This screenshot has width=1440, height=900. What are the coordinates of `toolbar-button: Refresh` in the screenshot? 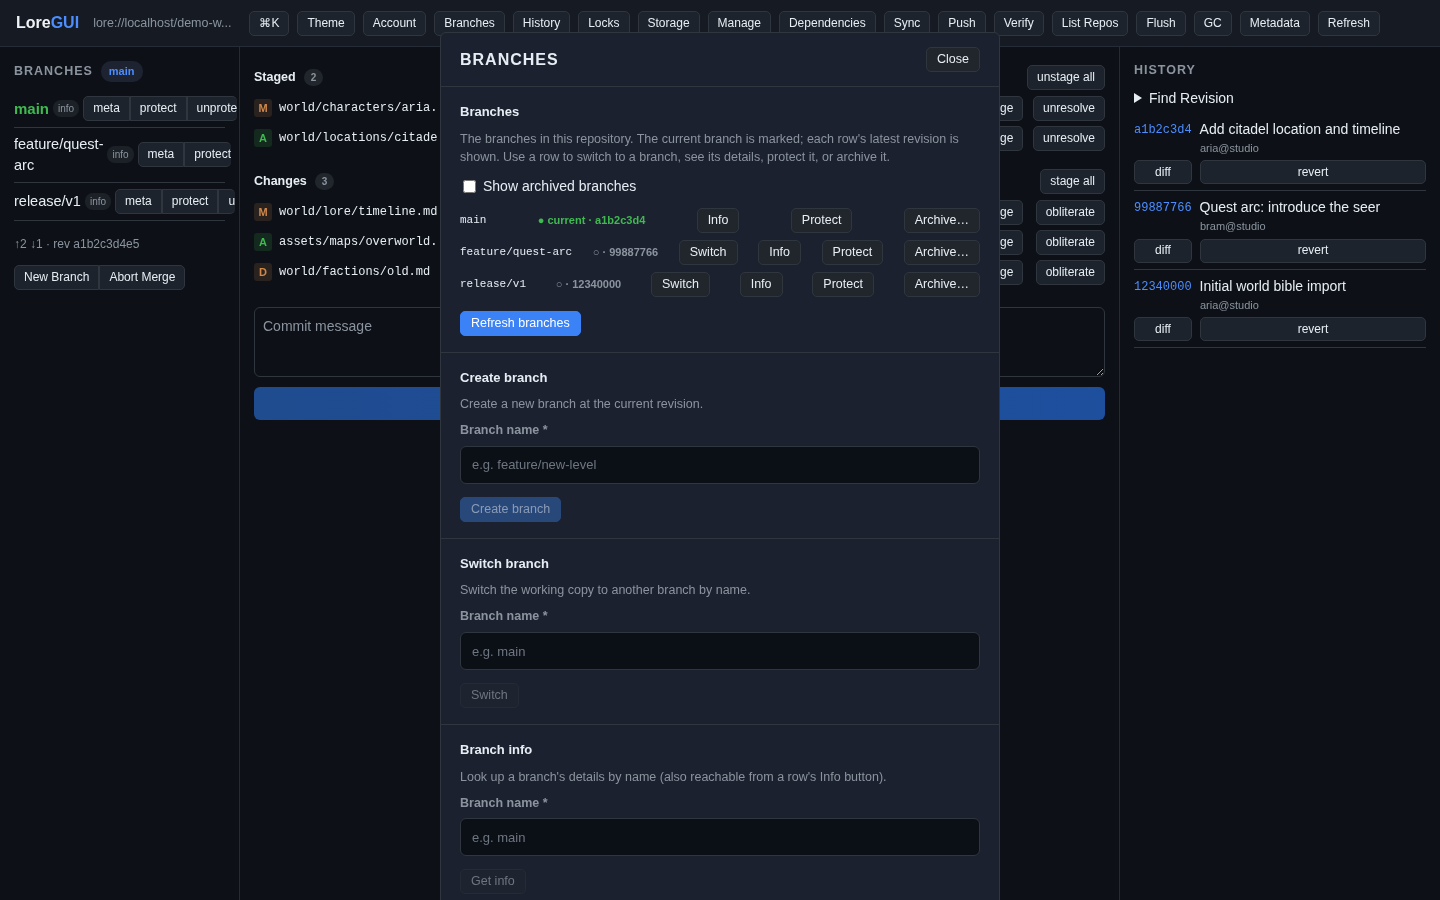 It's located at (1348, 23).